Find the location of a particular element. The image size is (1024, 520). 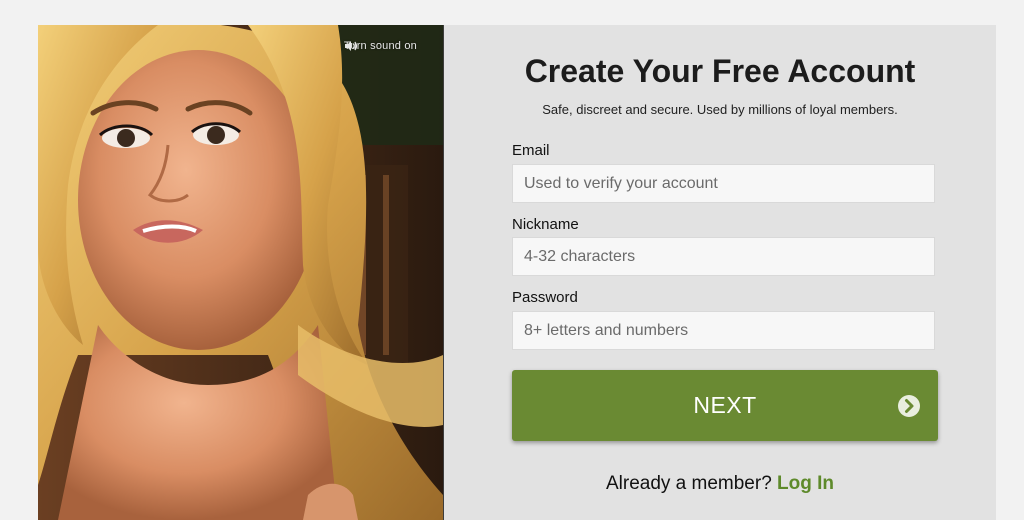

chevron-right-circle-icon is located at coordinates (909, 406).